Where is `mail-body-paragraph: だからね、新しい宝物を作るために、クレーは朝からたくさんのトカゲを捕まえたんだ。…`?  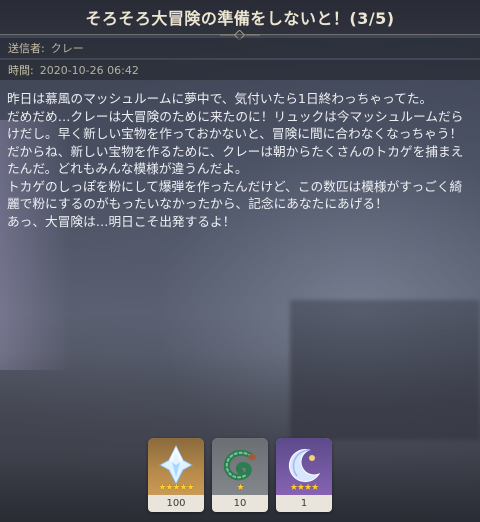
mail-body-paragraph: だからね、新しい宝物を作るために、クレーは朝からたくさんのトカゲを捕まえたんだ。… is located at coordinates (235, 160).